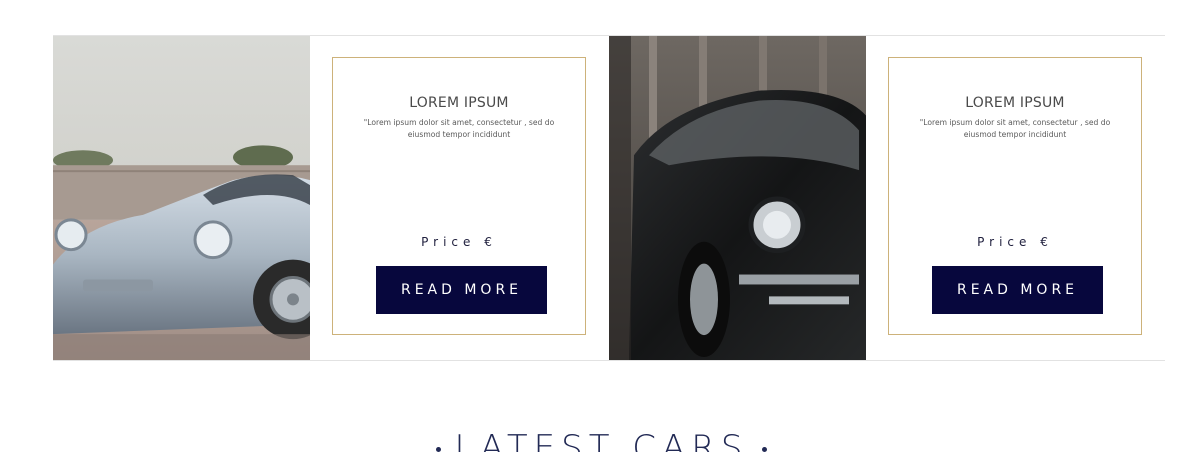 The width and height of the screenshot is (1203, 452). I want to click on section-heading-text: LATEST CARS, so click(601, 440).